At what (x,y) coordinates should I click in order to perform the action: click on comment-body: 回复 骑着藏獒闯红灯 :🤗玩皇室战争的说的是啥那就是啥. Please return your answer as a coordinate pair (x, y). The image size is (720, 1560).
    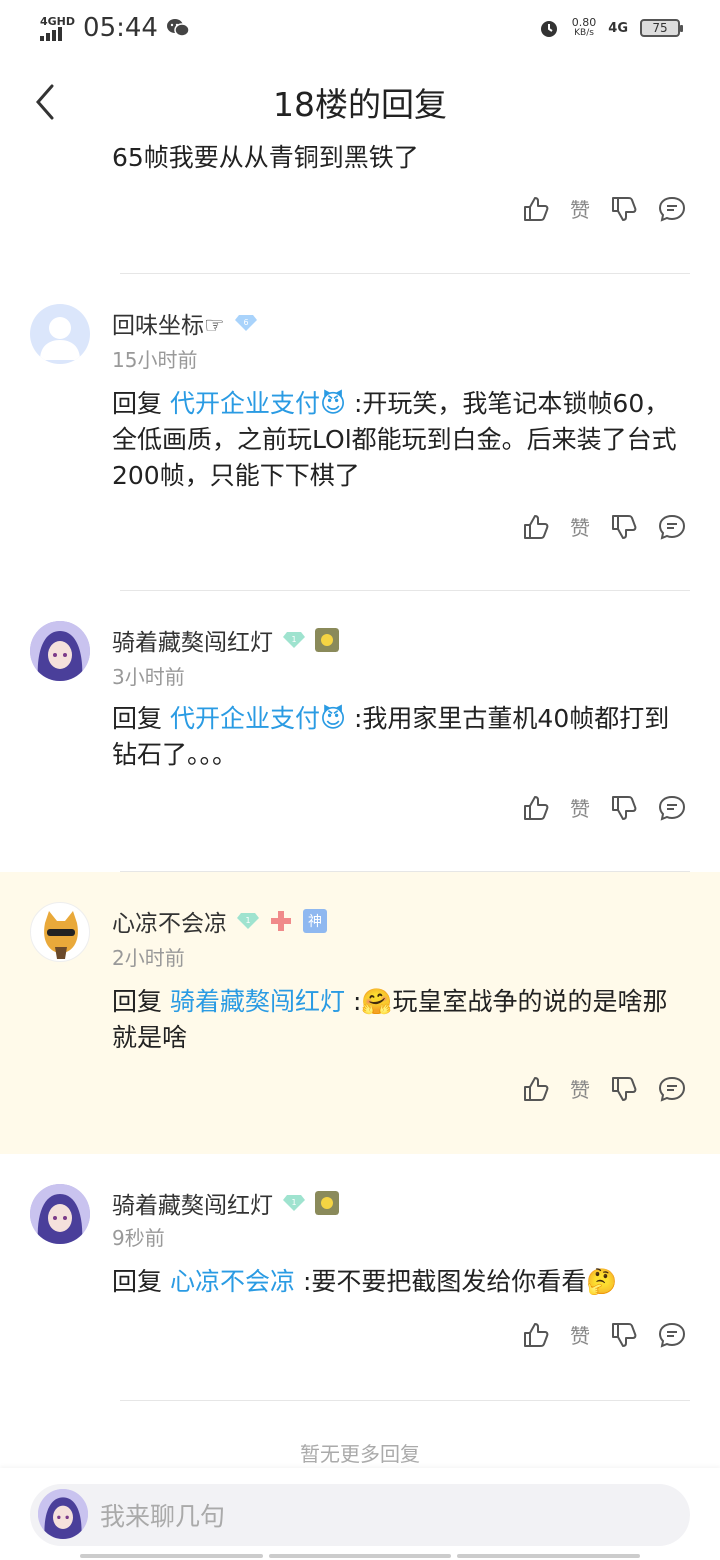
    Looking at the image, I should click on (390, 1019).